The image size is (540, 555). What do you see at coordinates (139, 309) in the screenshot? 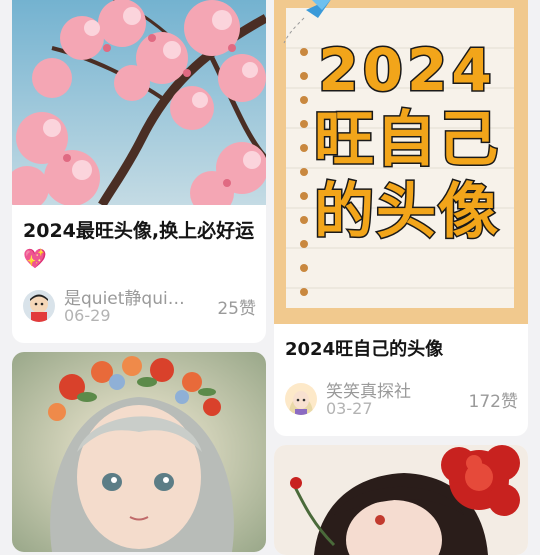
I see `card-meta: 是quiet静qui… 06-29 25赞` at bounding box center [139, 309].